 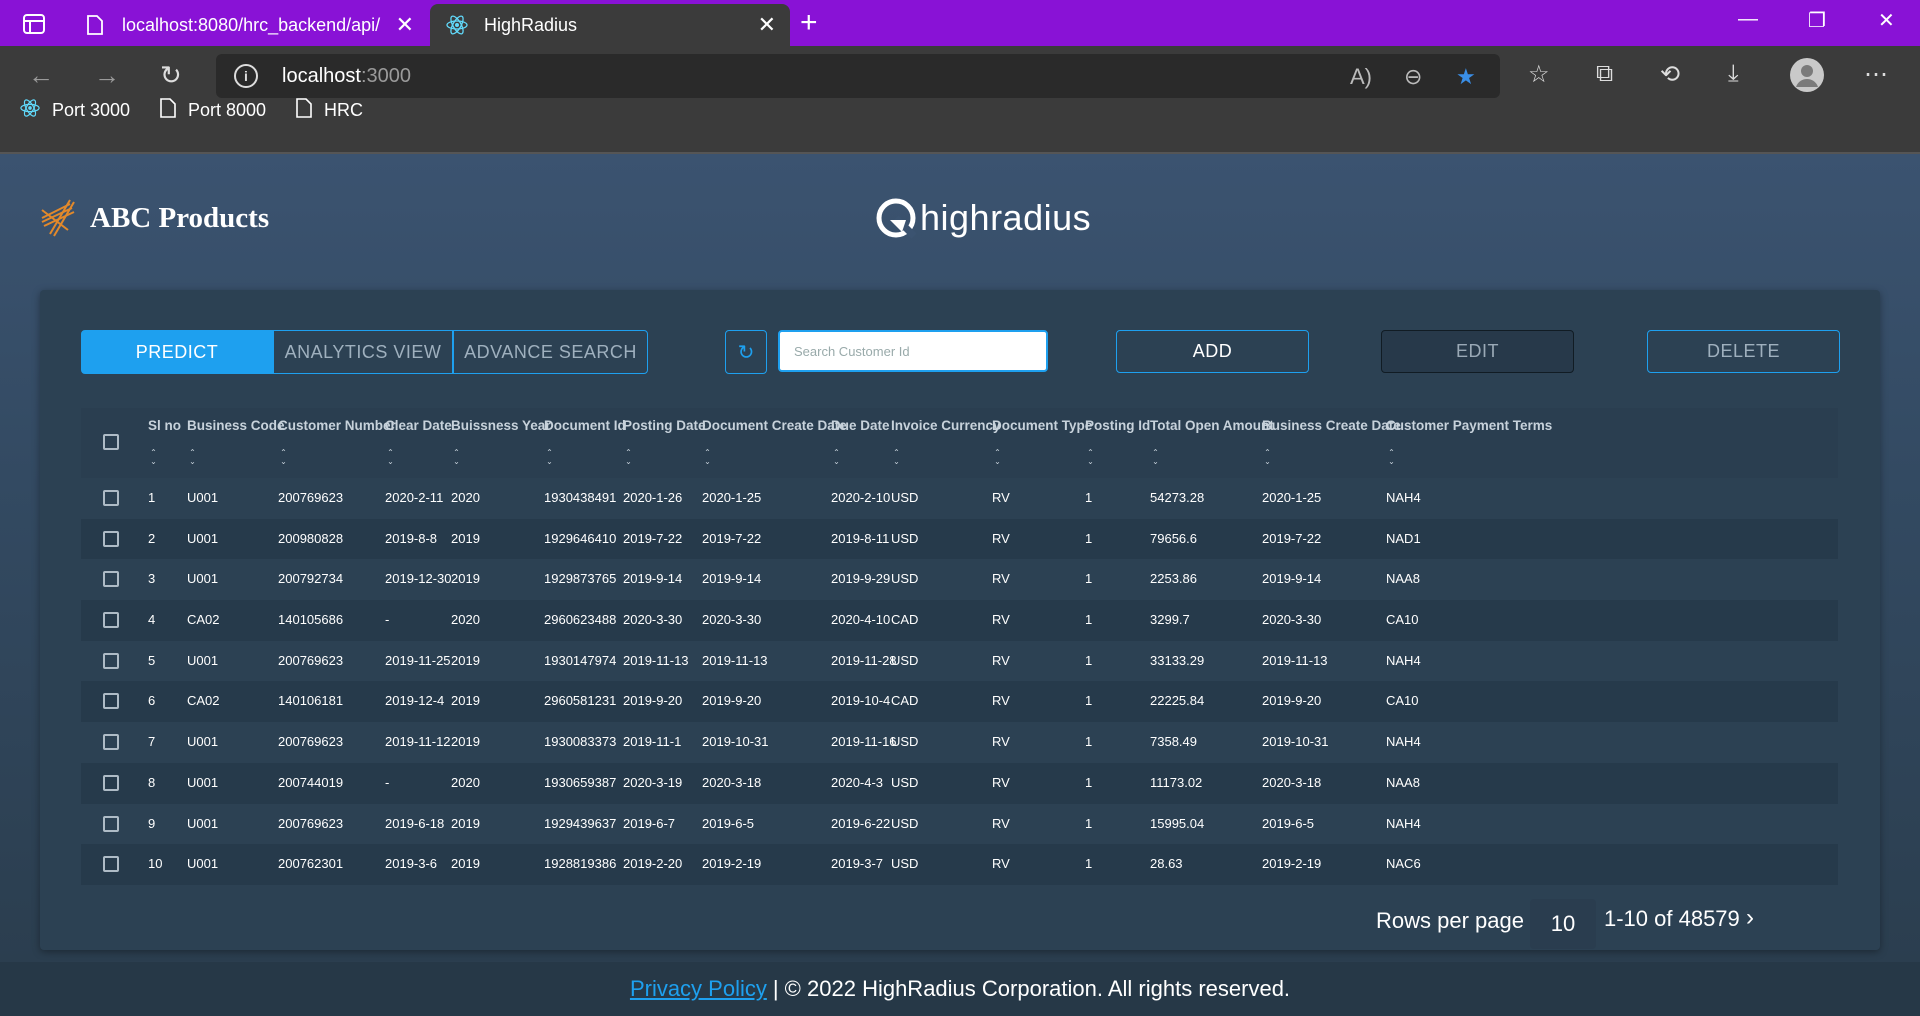 What do you see at coordinates (1817, 20) in the screenshot?
I see `restore-icon: ❐` at bounding box center [1817, 20].